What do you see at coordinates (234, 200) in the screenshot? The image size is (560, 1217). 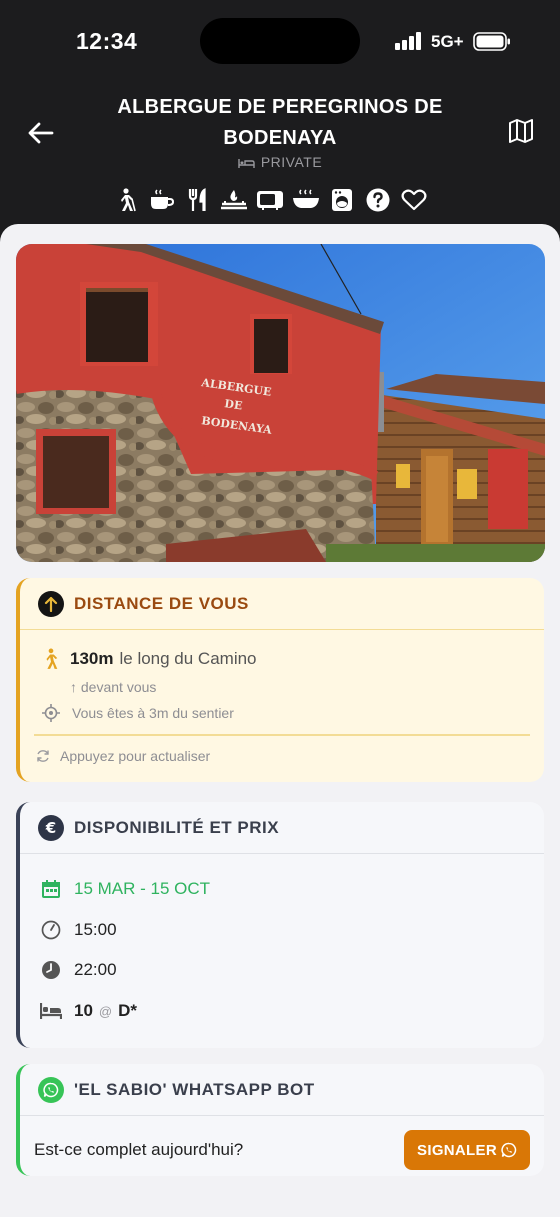 I see `stove-icon` at bounding box center [234, 200].